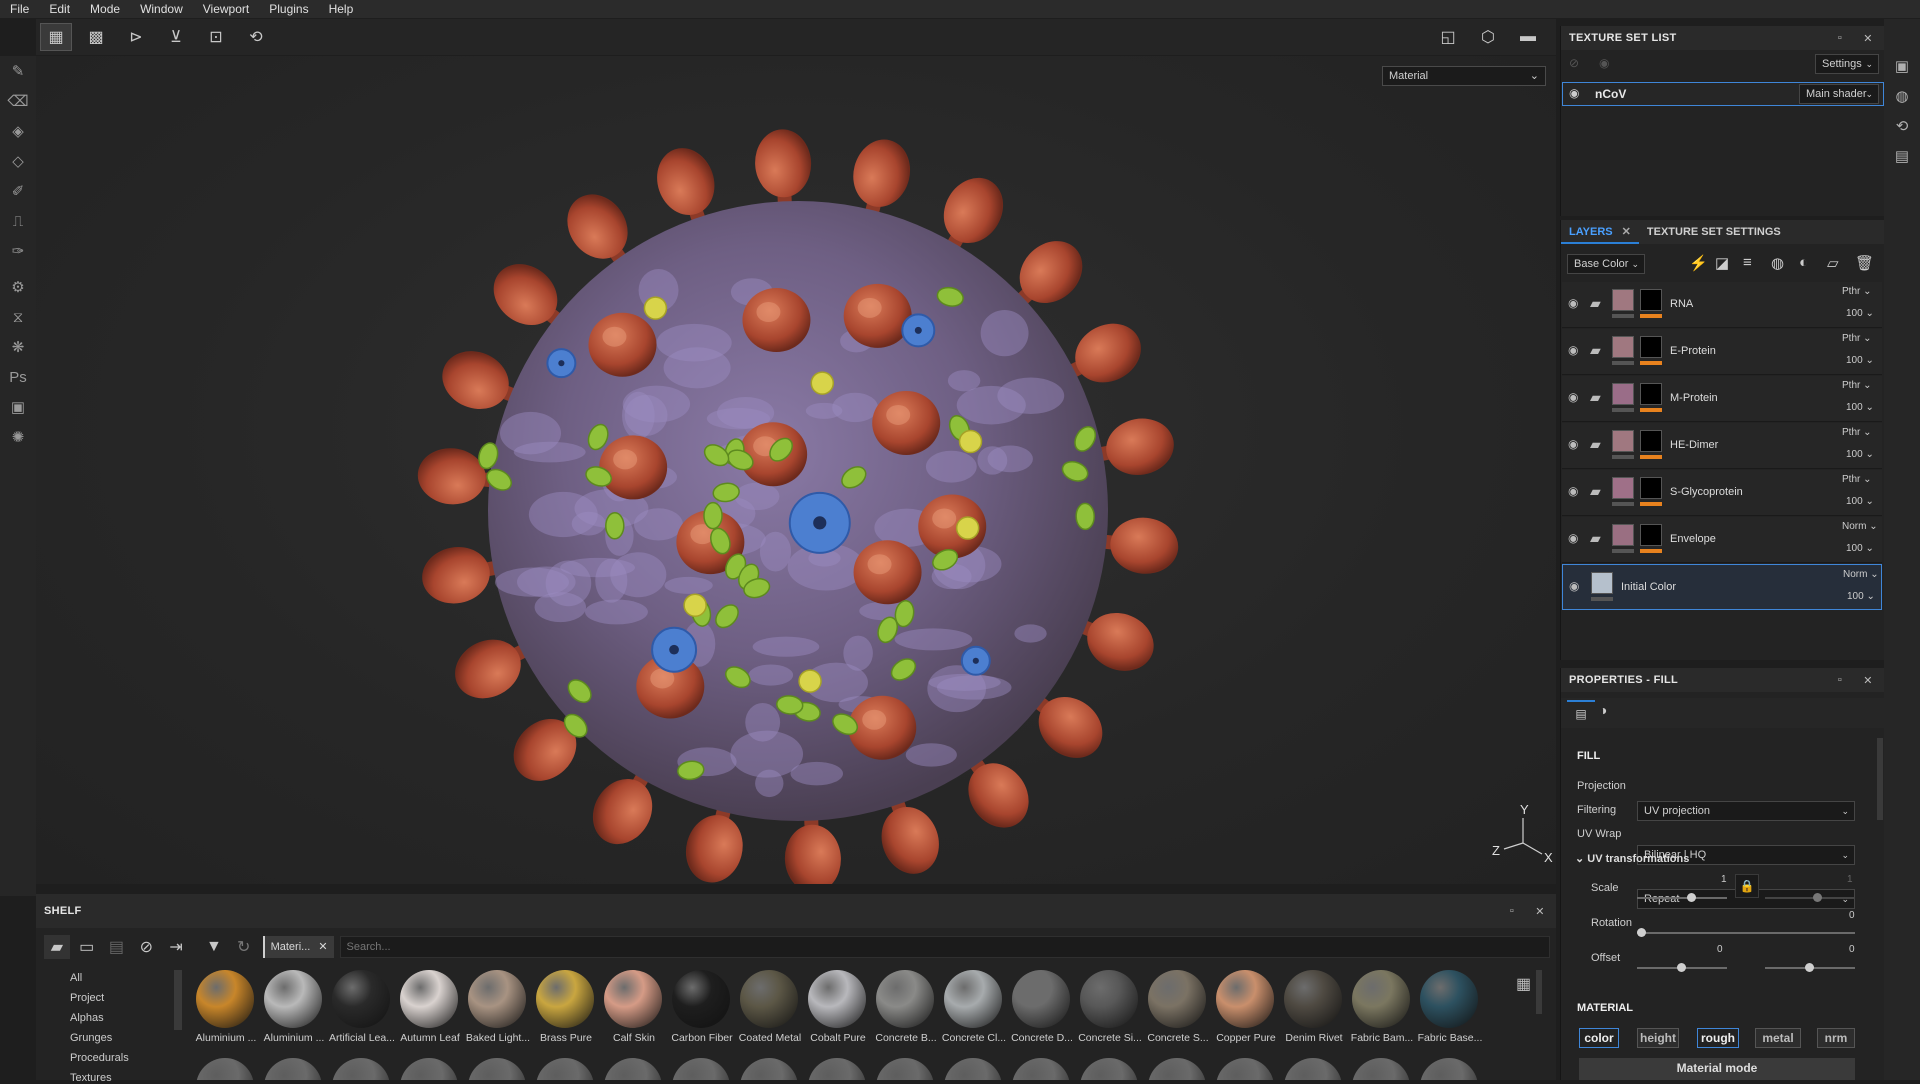  What do you see at coordinates (18, 347) in the screenshot?
I see `iray-icon: ❋` at bounding box center [18, 347].